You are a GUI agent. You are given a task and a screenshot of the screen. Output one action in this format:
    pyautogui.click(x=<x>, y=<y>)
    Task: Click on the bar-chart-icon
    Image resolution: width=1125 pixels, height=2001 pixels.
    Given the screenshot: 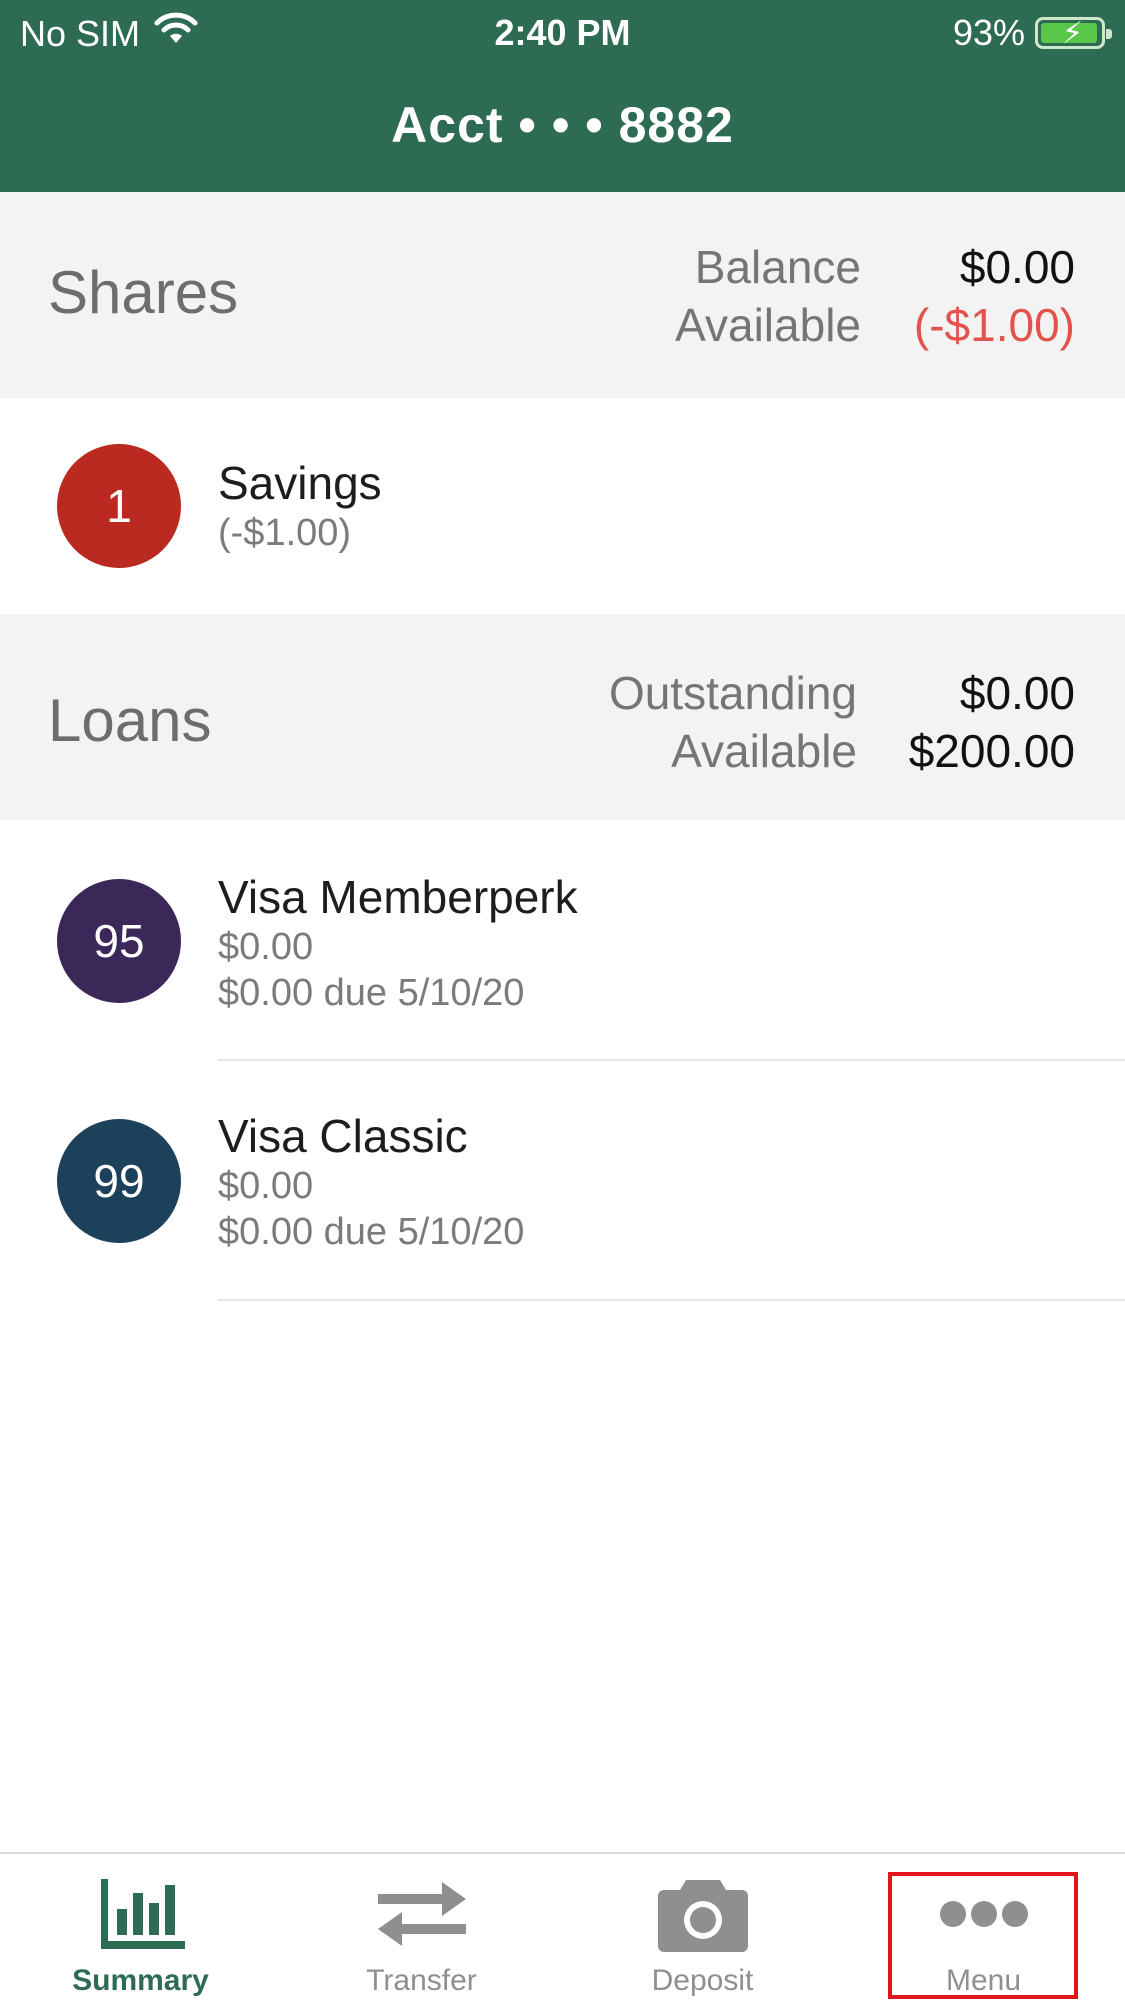 What is the action you would take?
    pyautogui.click(x=140, y=1914)
    